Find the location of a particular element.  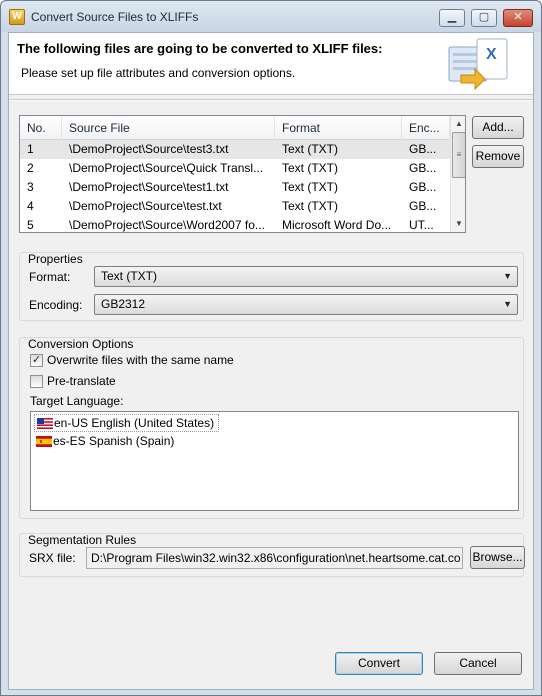

cell-no: 3 is located at coordinates (30, 187).